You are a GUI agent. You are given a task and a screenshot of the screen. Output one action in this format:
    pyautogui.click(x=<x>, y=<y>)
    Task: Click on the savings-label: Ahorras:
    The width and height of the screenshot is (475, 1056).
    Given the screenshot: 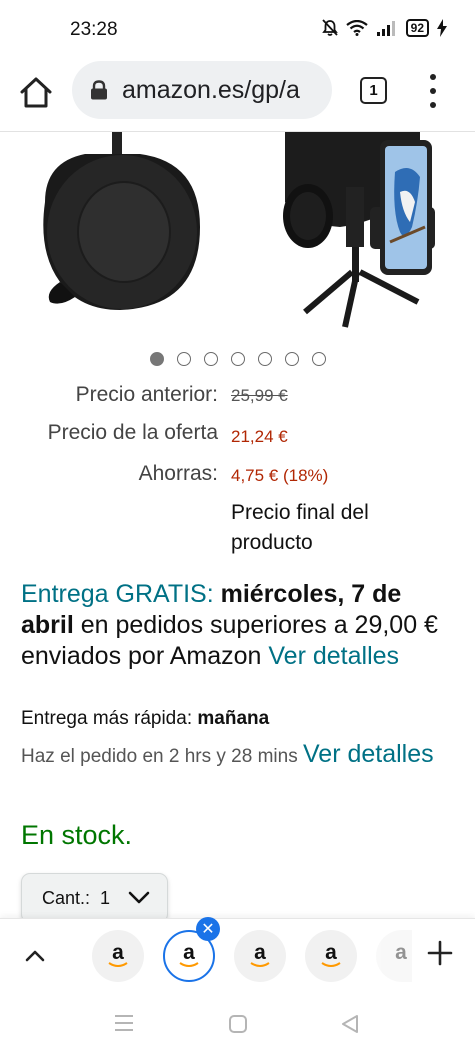 What is the action you would take?
    pyautogui.click(x=178, y=473)
    